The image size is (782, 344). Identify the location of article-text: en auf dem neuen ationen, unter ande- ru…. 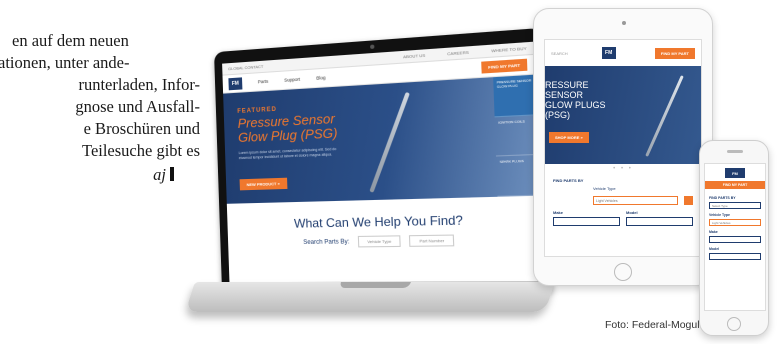
(100, 108).